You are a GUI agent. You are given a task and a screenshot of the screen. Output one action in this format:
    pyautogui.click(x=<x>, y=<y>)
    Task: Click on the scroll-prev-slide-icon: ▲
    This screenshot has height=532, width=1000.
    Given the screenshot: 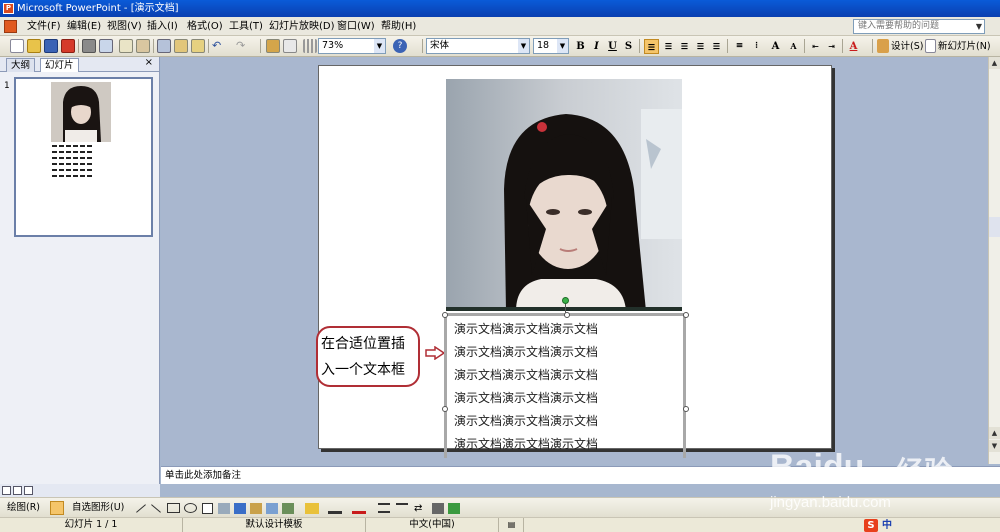 What is the action you would take?
    pyautogui.click(x=994, y=433)
    